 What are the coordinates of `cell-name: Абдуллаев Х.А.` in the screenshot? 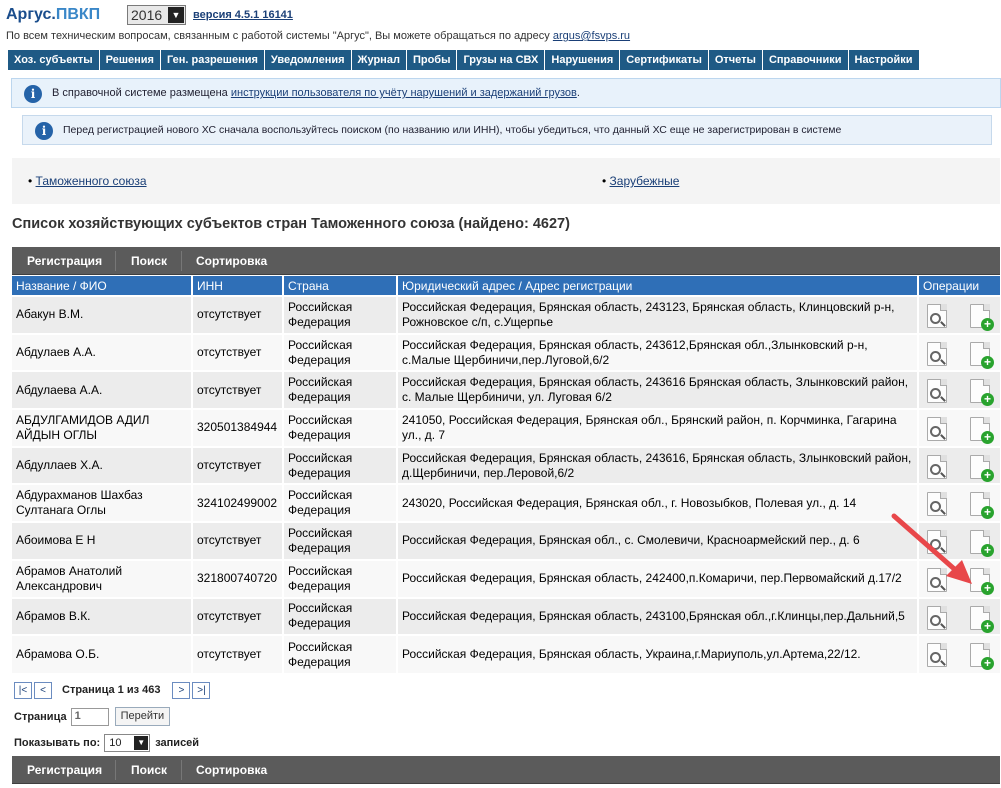 It's located at (102, 465).